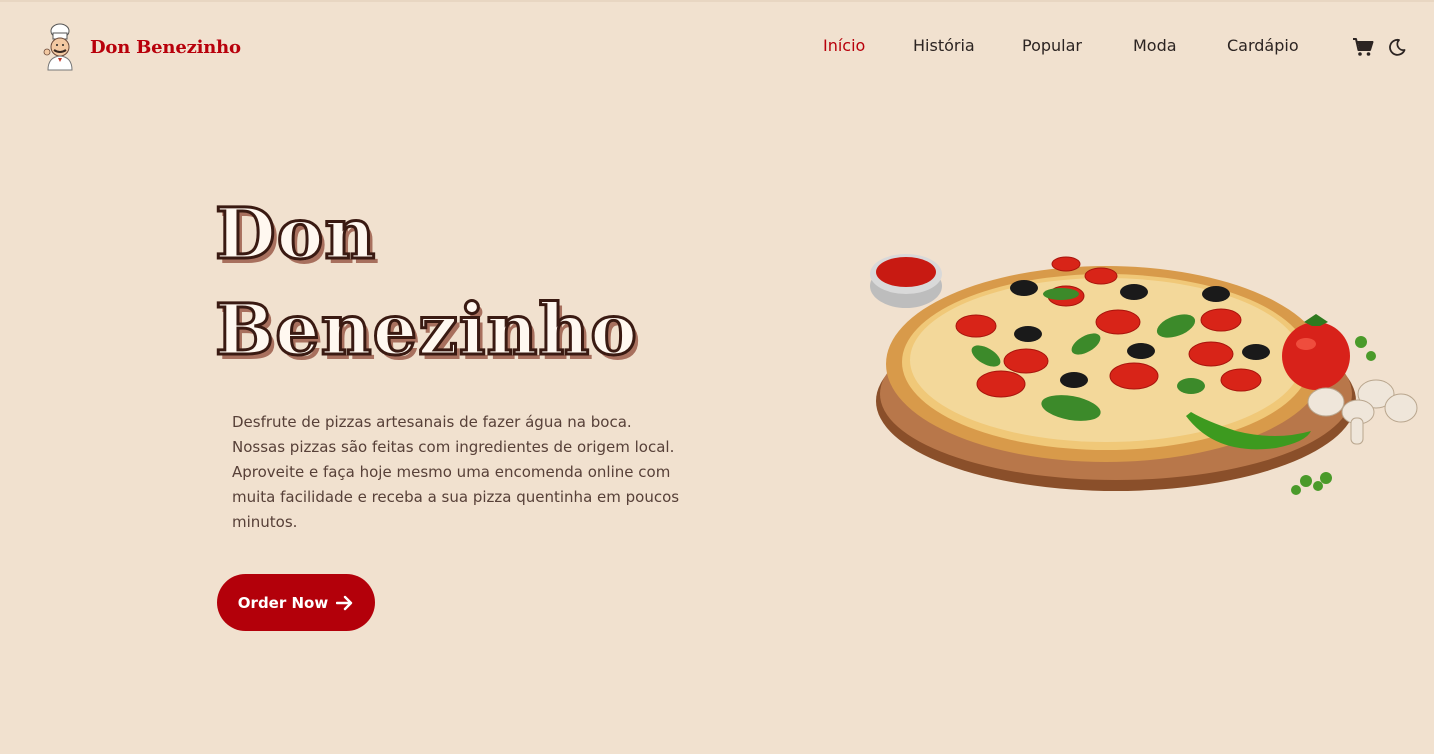 The width and height of the screenshot is (1434, 754). I want to click on arrow-right-icon, so click(345, 603).